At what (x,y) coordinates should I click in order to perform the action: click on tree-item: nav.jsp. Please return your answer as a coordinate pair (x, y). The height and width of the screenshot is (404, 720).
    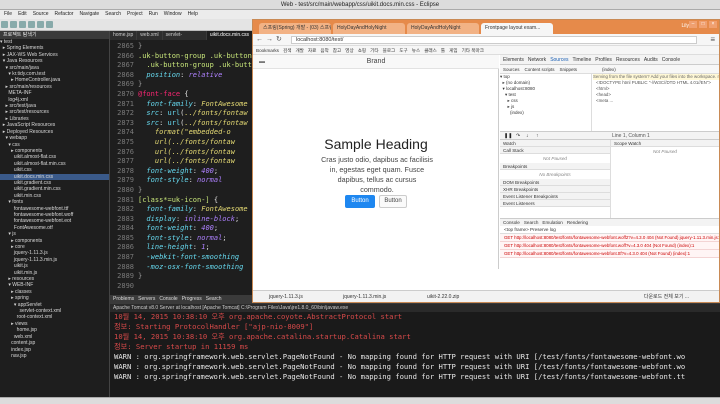
    Looking at the image, I should click on (54, 356).